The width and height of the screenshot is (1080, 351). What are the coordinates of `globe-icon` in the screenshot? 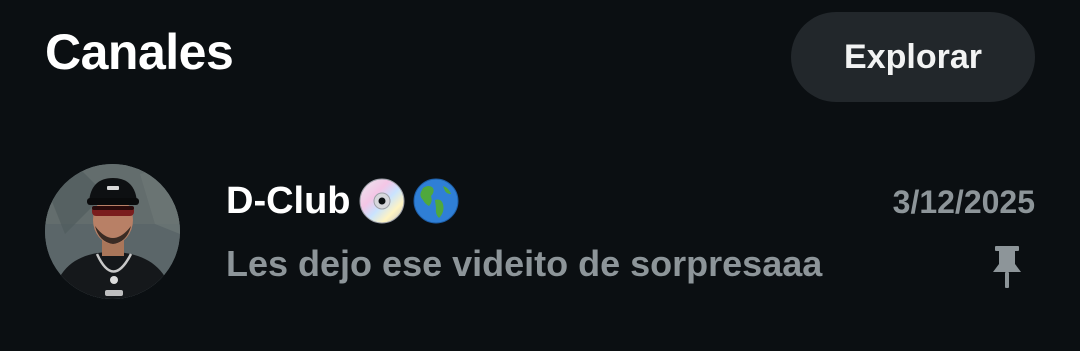 It's located at (436, 201).